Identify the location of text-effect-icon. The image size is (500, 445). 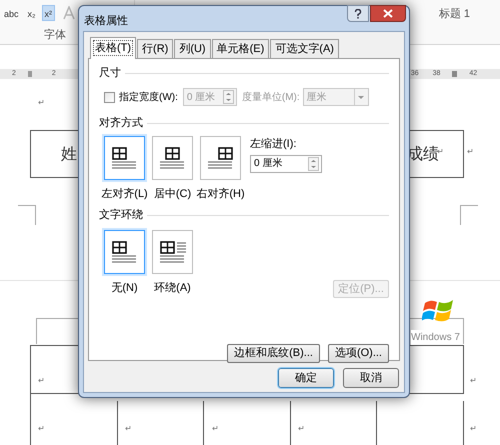
(69, 13).